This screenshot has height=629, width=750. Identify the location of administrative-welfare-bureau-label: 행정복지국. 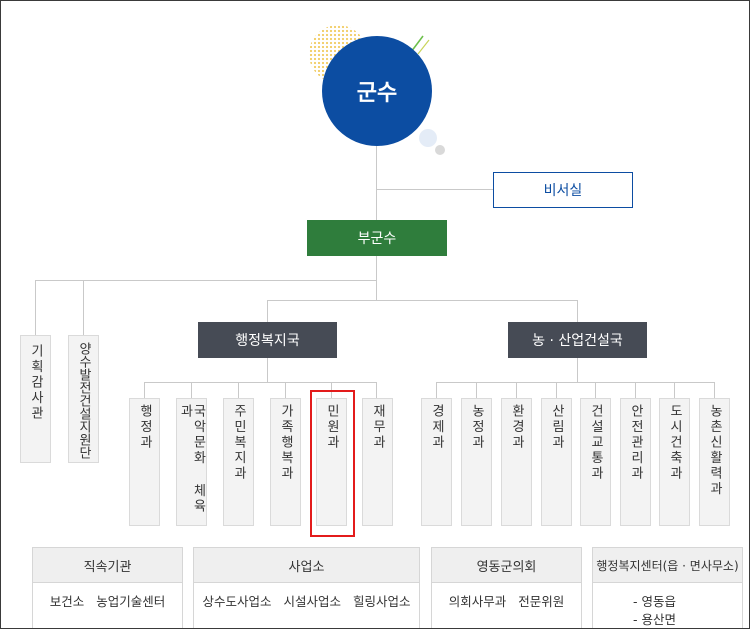
(267, 341).